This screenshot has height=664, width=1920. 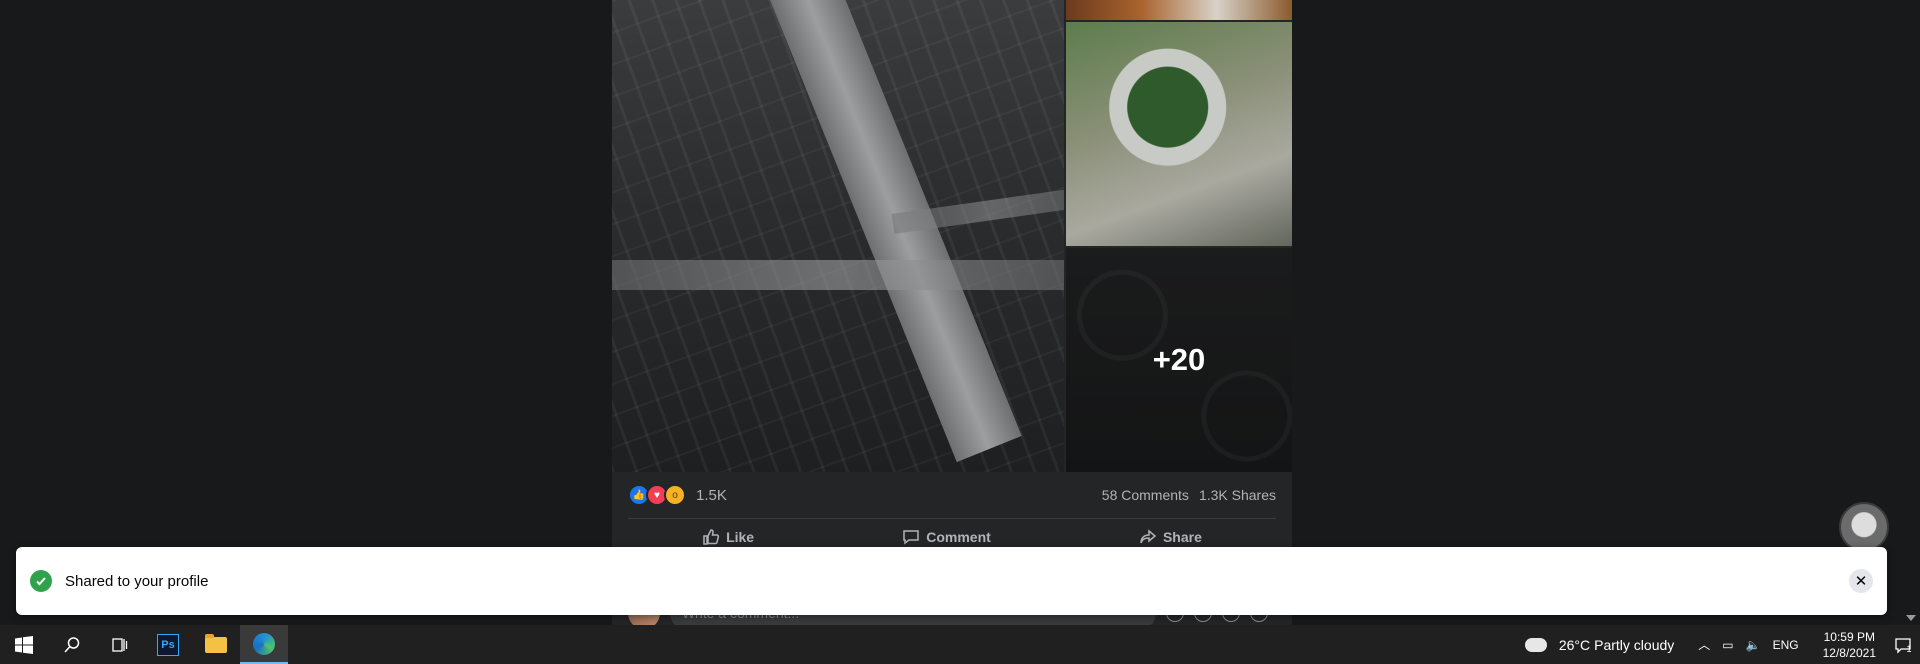 I want to click on shares-count-link: 1.3K Shares, so click(x=1237, y=495).